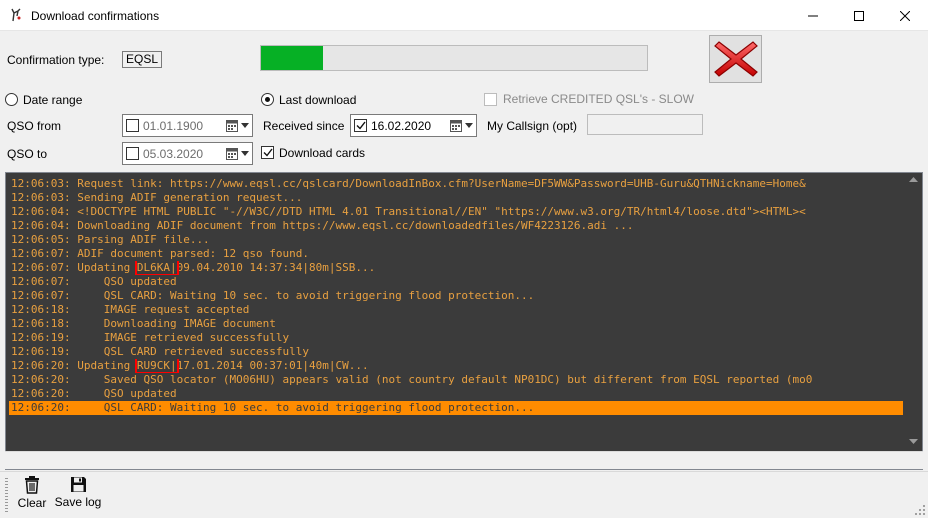 The width and height of the screenshot is (928, 518). I want to click on qso-to-label: QSO to, so click(27, 154).